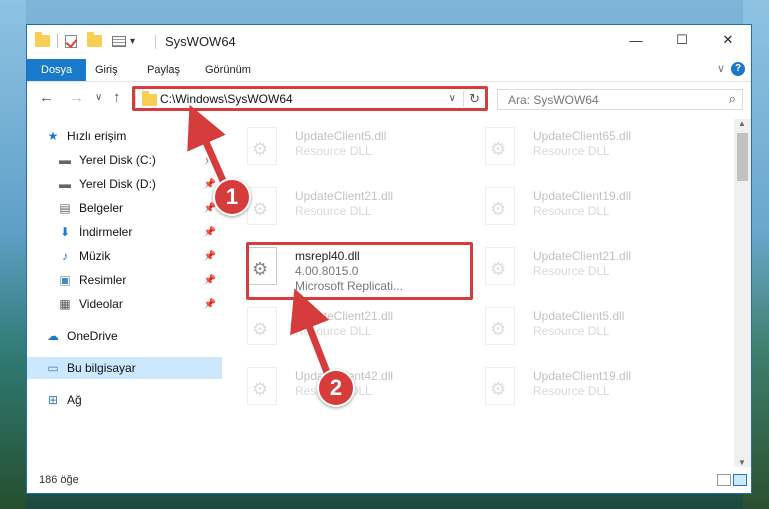 The width and height of the screenshot is (769, 509). Describe the element at coordinates (359, 271) in the screenshot. I see `file-highlight-box` at that location.